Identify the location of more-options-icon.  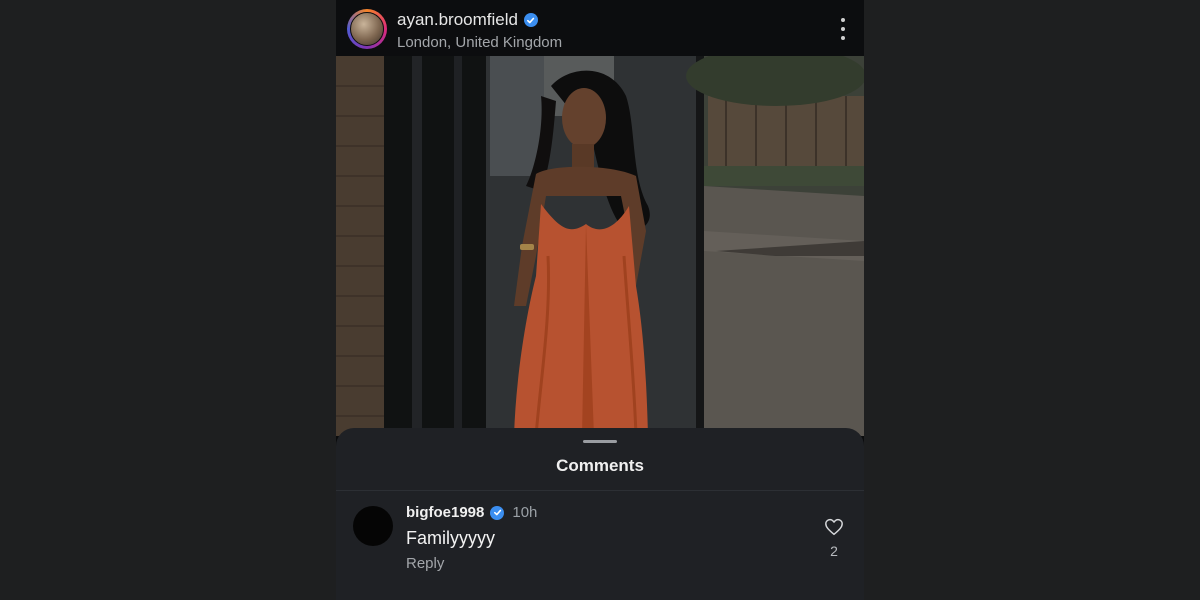
(843, 29).